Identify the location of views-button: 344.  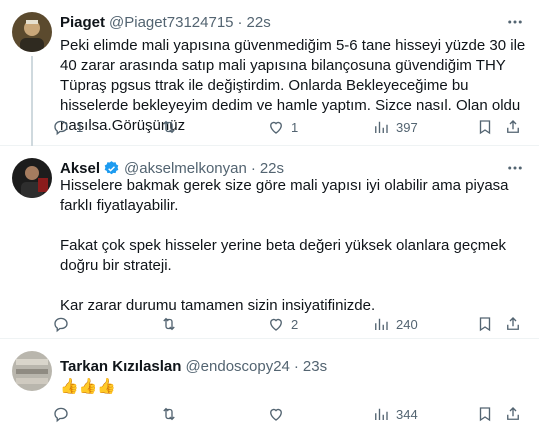
(395, 414).